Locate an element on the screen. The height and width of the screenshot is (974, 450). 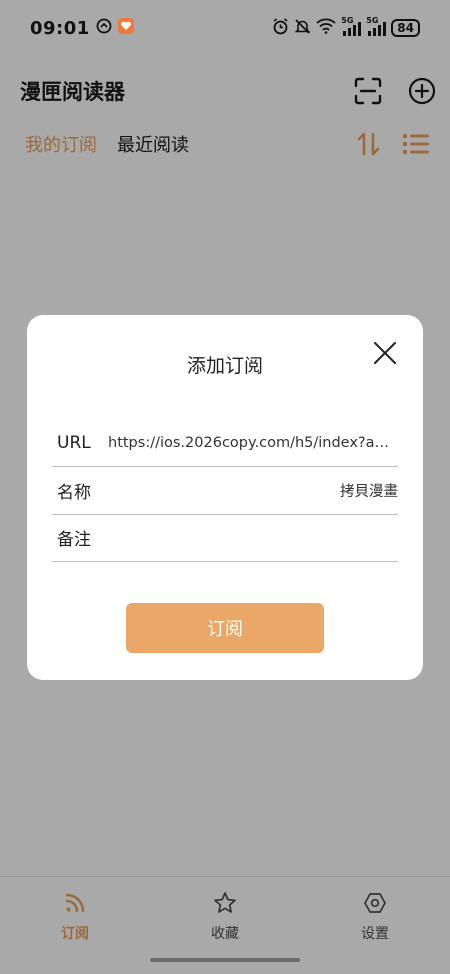
status-bar: 09:01 5G 5G 84 is located at coordinates (225, 28).